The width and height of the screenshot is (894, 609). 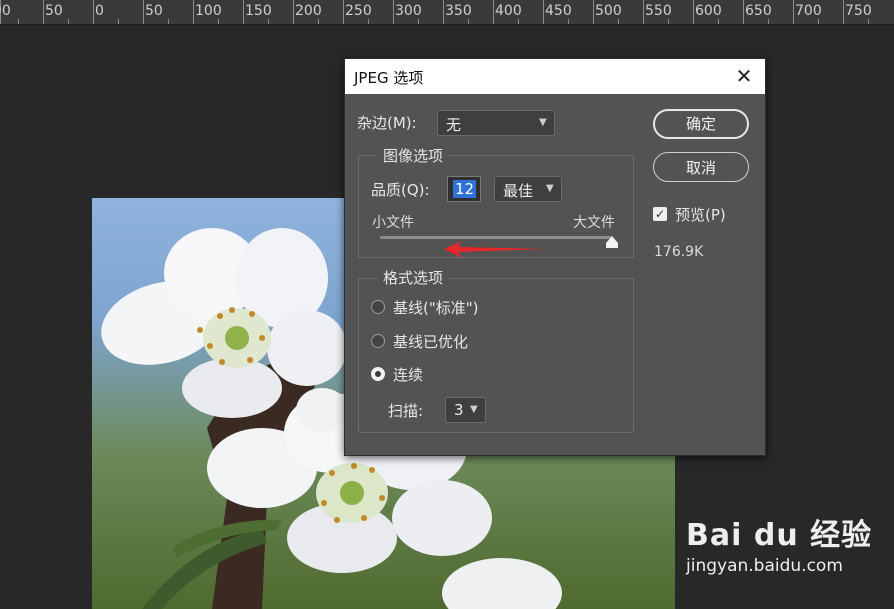 What do you see at coordinates (679, 252) in the screenshot?
I see `file-size: 176.9K` at bounding box center [679, 252].